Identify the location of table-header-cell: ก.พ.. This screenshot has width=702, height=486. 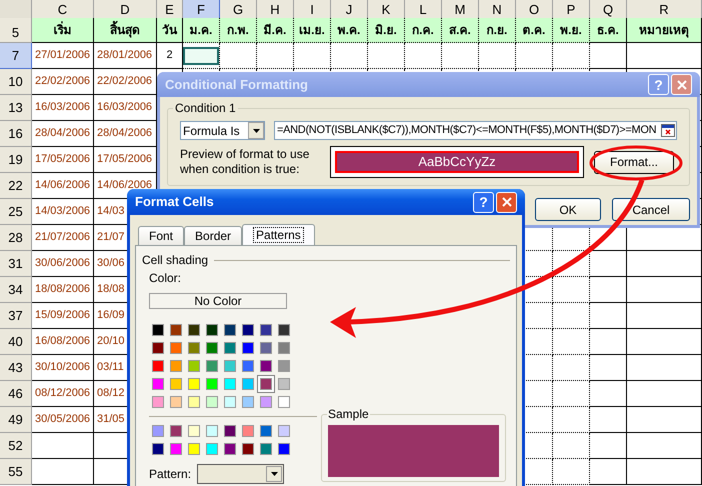
(238, 30).